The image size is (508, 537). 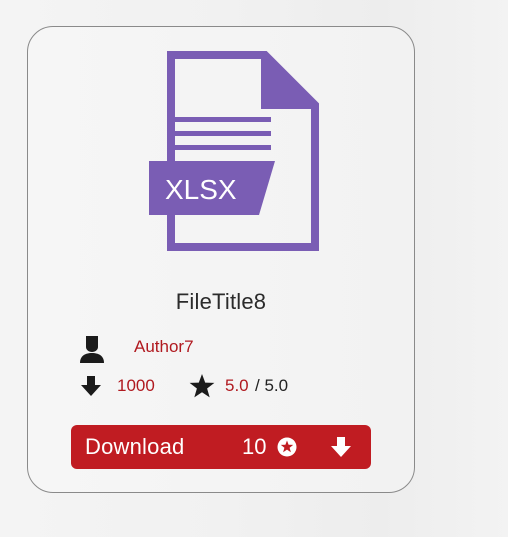 I want to click on download-count: 1000, so click(x=136, y=385).